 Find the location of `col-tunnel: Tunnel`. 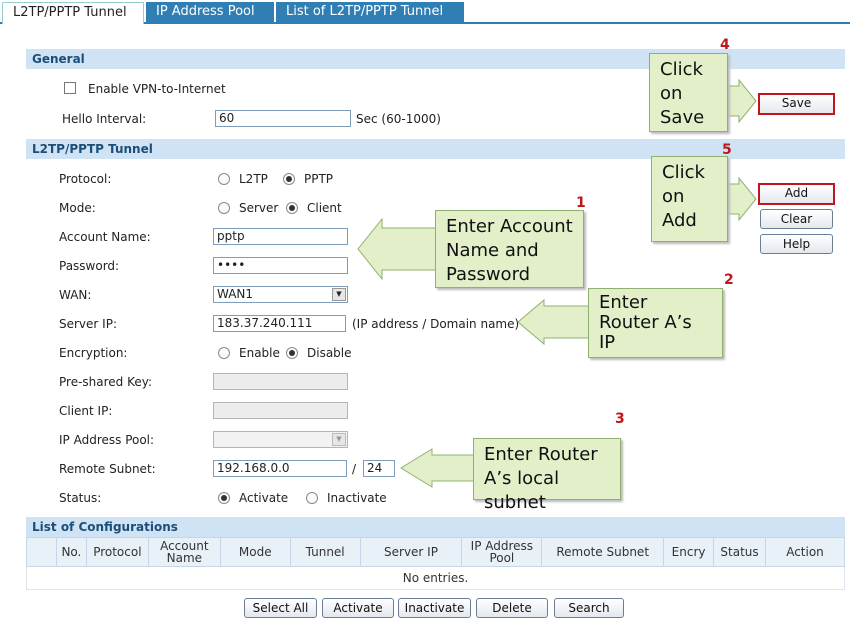

col-tunnel: Tunnel is located at coordinates (325, 552).